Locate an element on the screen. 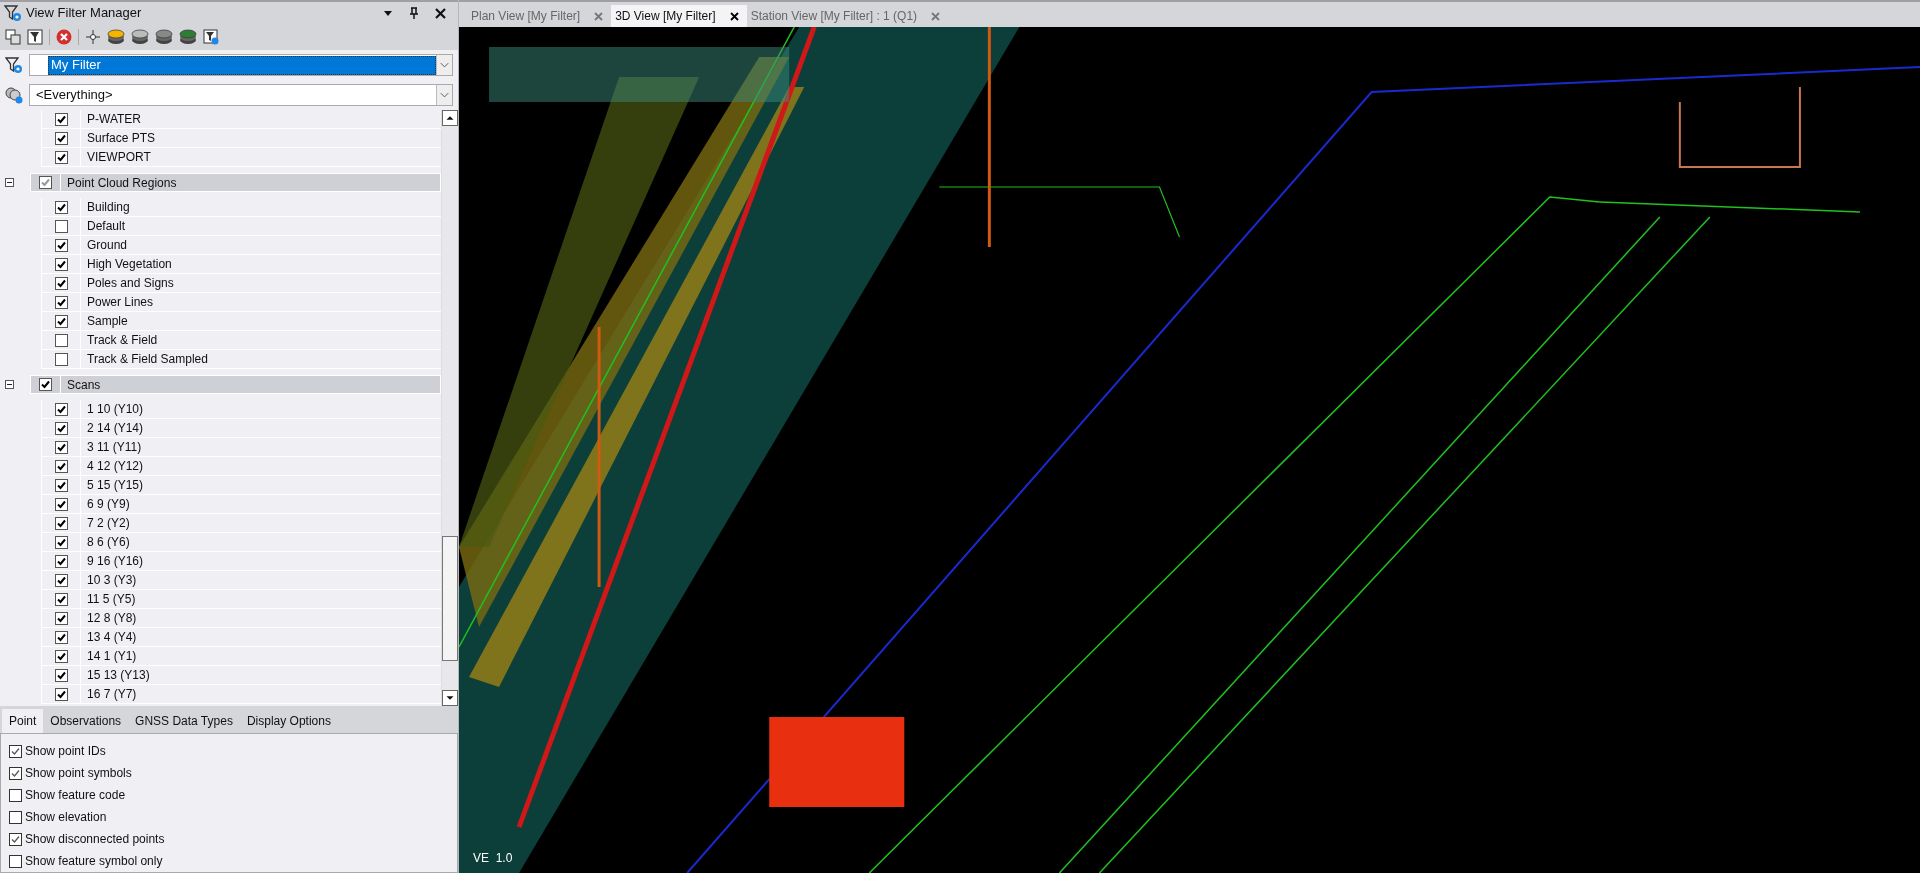 This screenshot has height=873, width=1920. tab: Point is located at coordinates (23, 721).